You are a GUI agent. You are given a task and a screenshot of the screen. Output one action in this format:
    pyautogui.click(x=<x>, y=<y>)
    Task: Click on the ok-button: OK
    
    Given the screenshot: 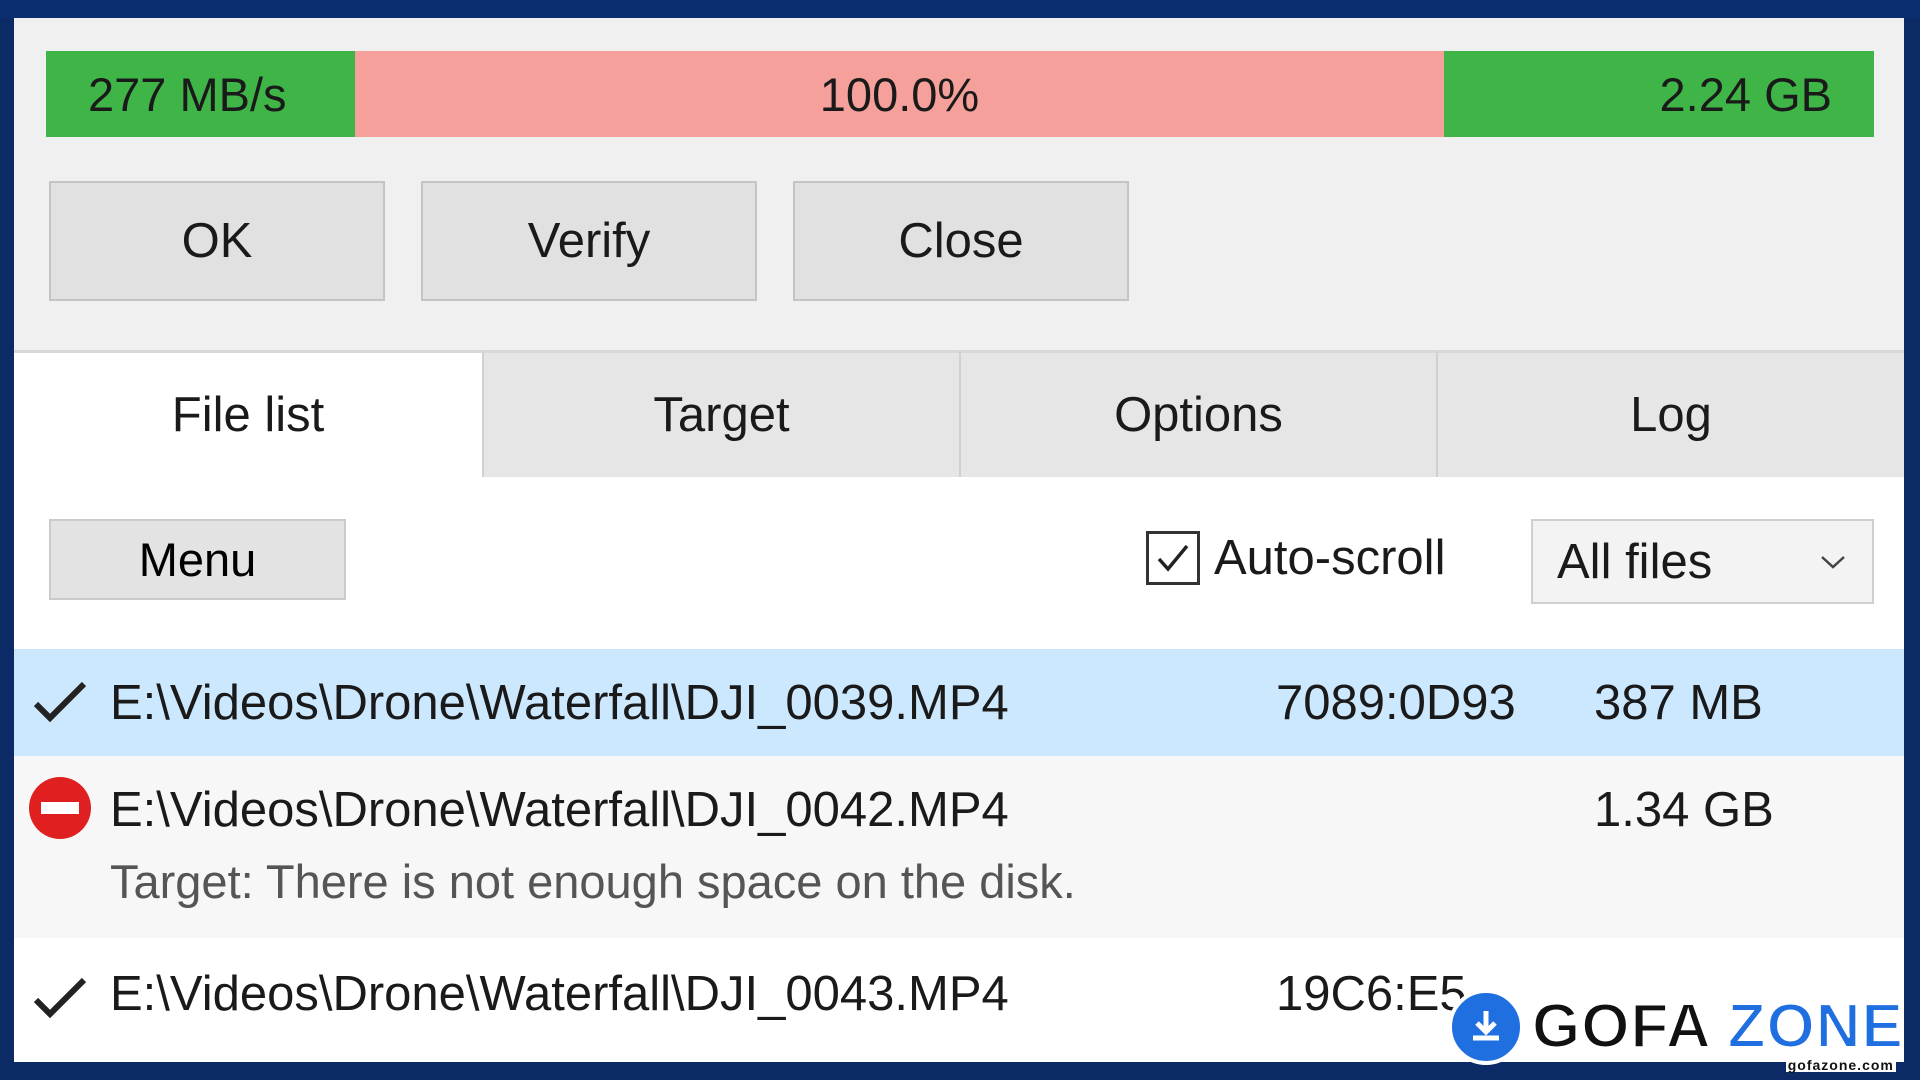 What is the action you would take?
    pyautogui.click(x=217, y=241)
    